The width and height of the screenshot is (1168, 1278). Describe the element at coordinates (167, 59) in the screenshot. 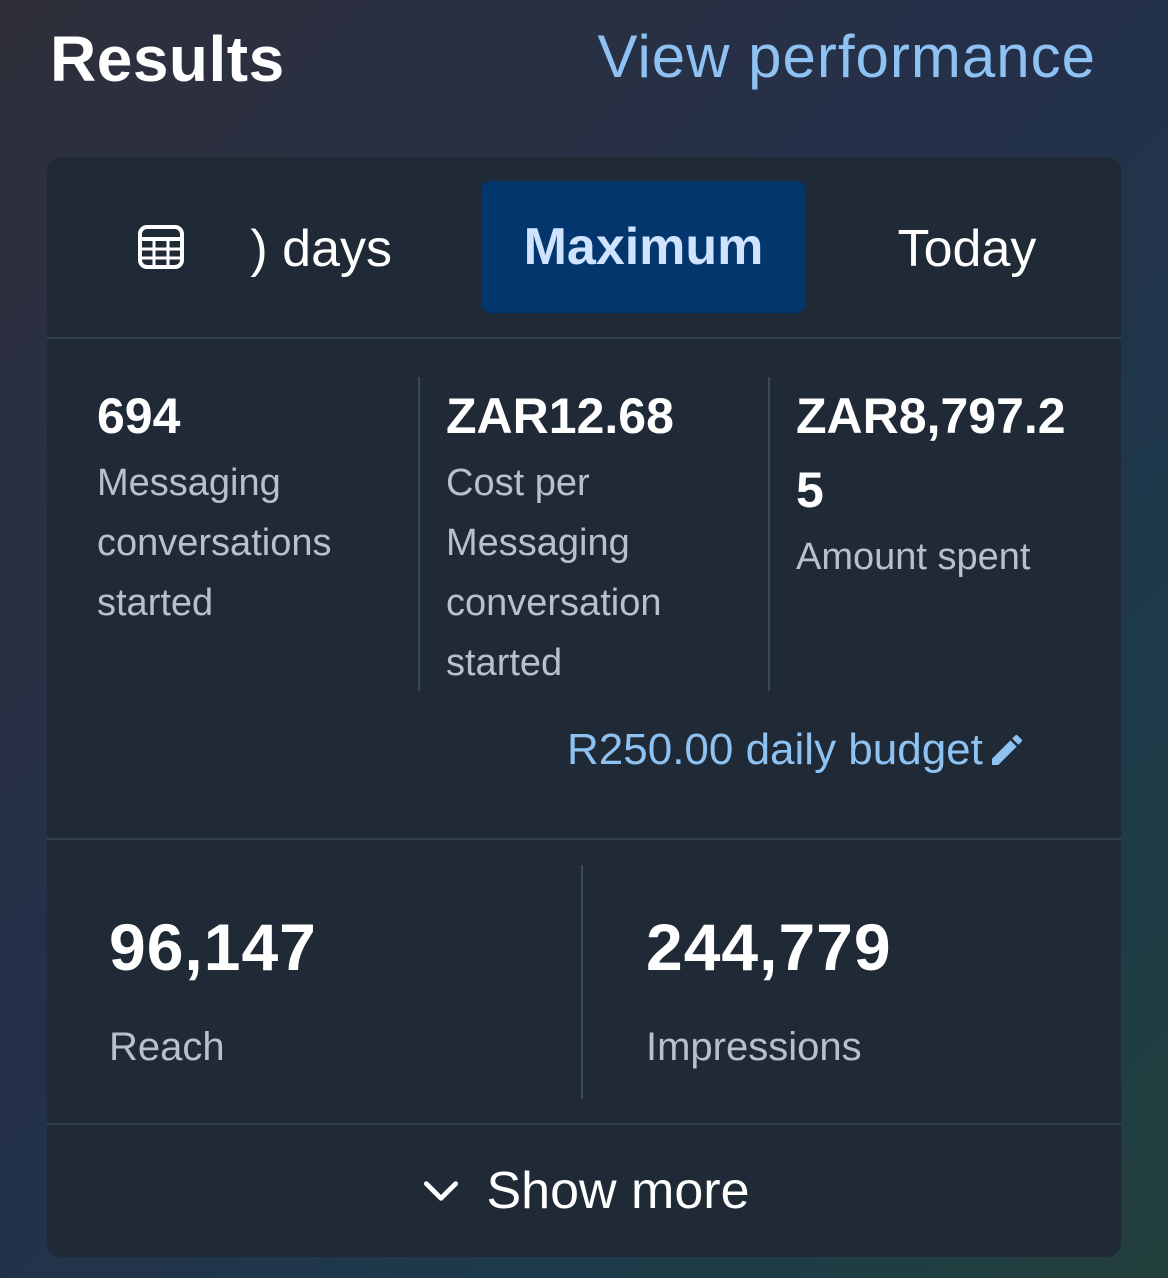

I see `page-title: Results` at that location.